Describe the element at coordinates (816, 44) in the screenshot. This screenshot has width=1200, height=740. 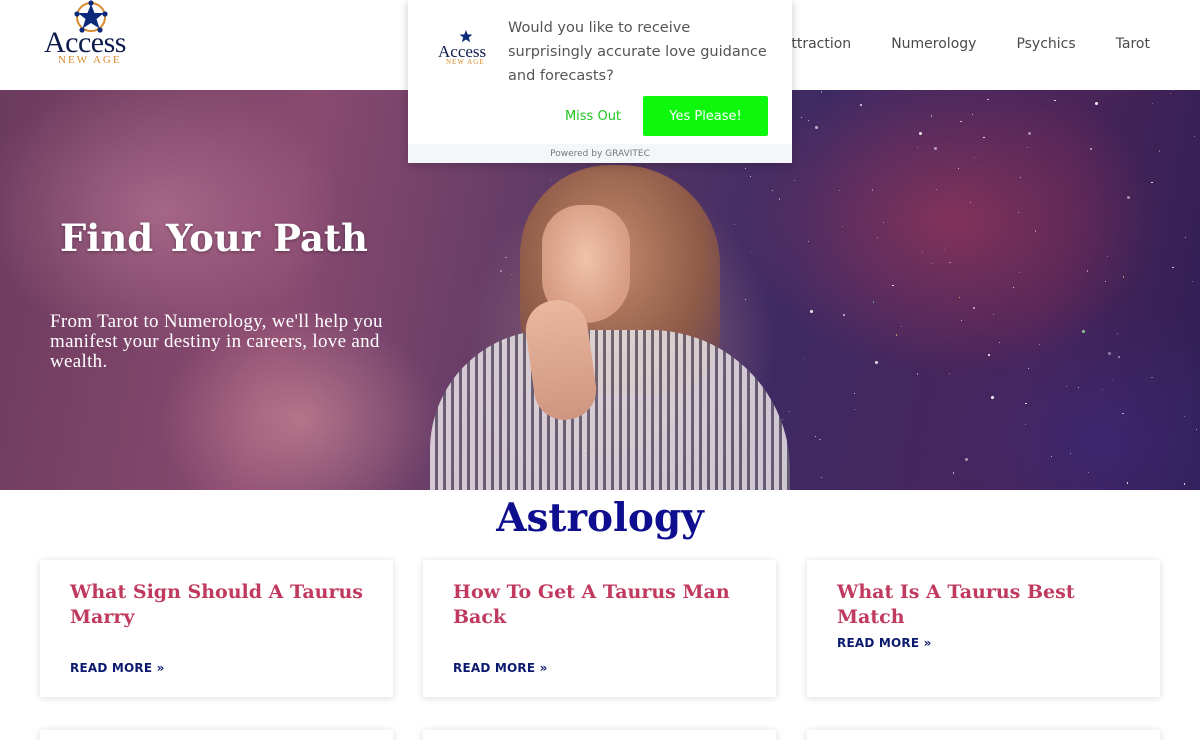
I see `nav-item-attraction: Attraction` at that location.